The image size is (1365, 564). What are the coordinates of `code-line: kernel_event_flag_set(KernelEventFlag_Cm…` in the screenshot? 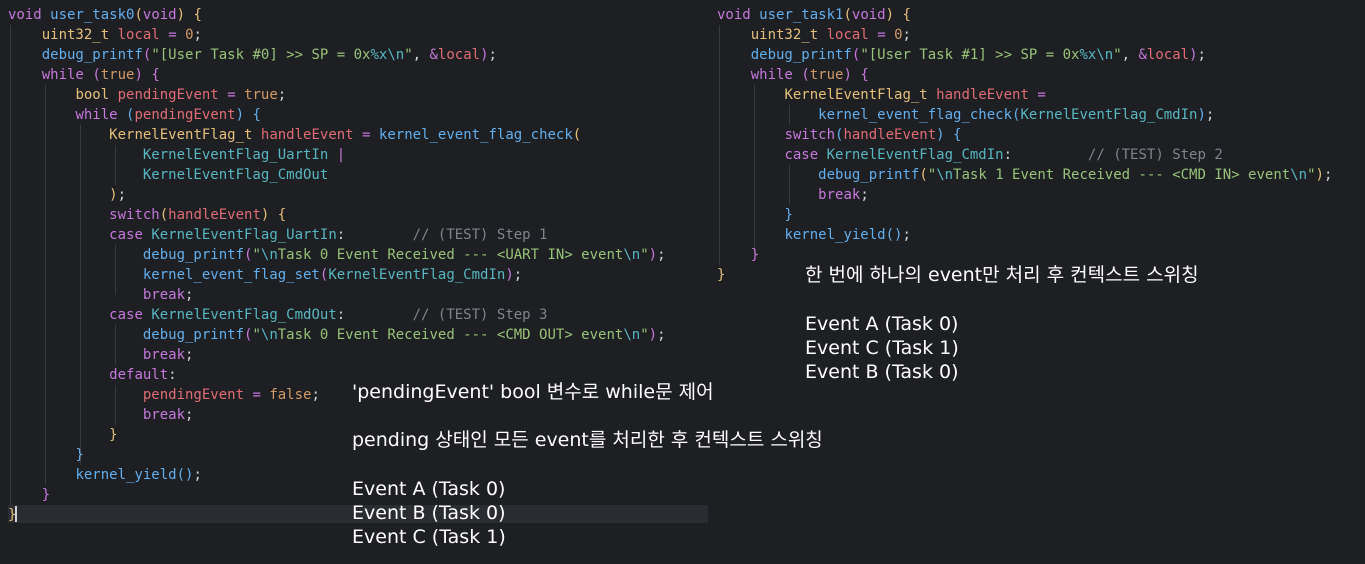 It's located at (265, 275).